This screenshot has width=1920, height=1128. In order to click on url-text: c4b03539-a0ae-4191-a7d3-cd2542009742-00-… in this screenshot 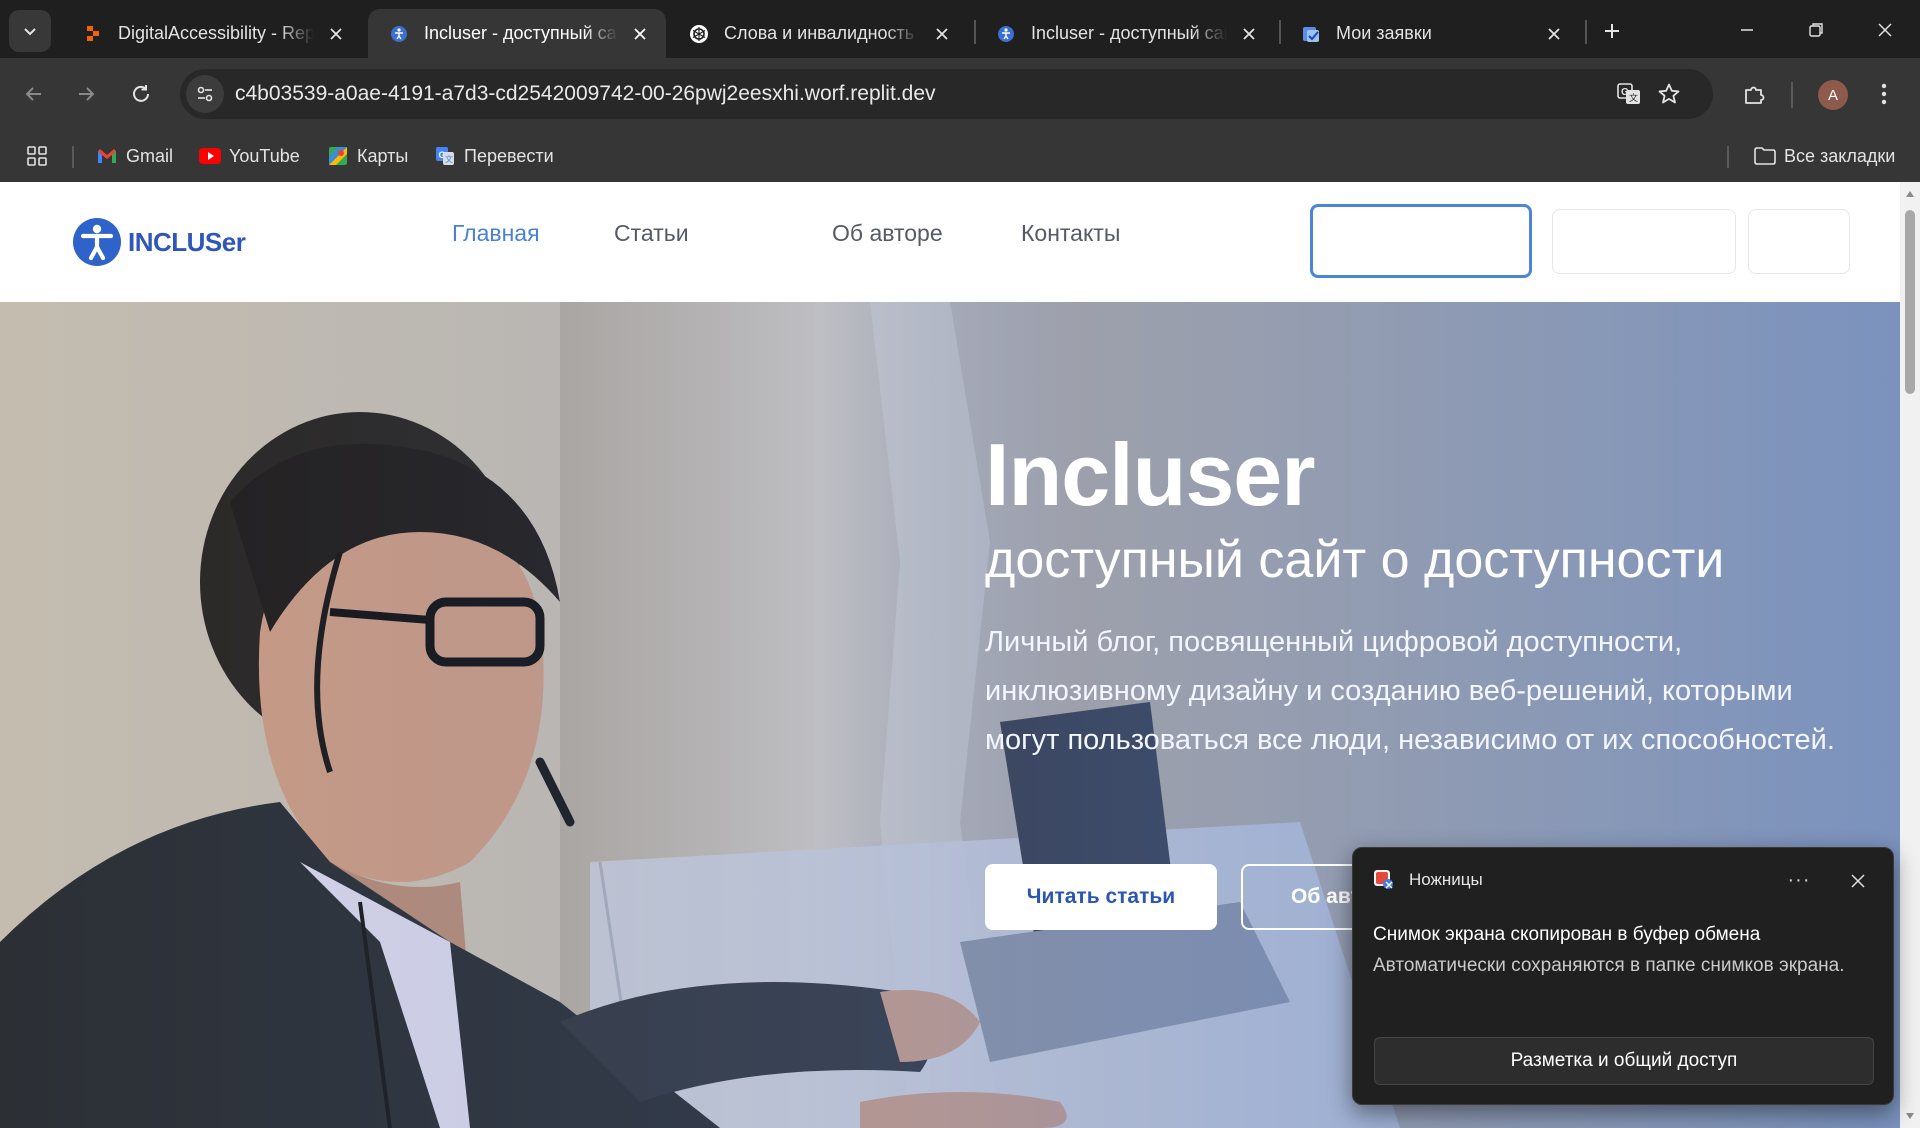, I will do `click(585, 94)`.